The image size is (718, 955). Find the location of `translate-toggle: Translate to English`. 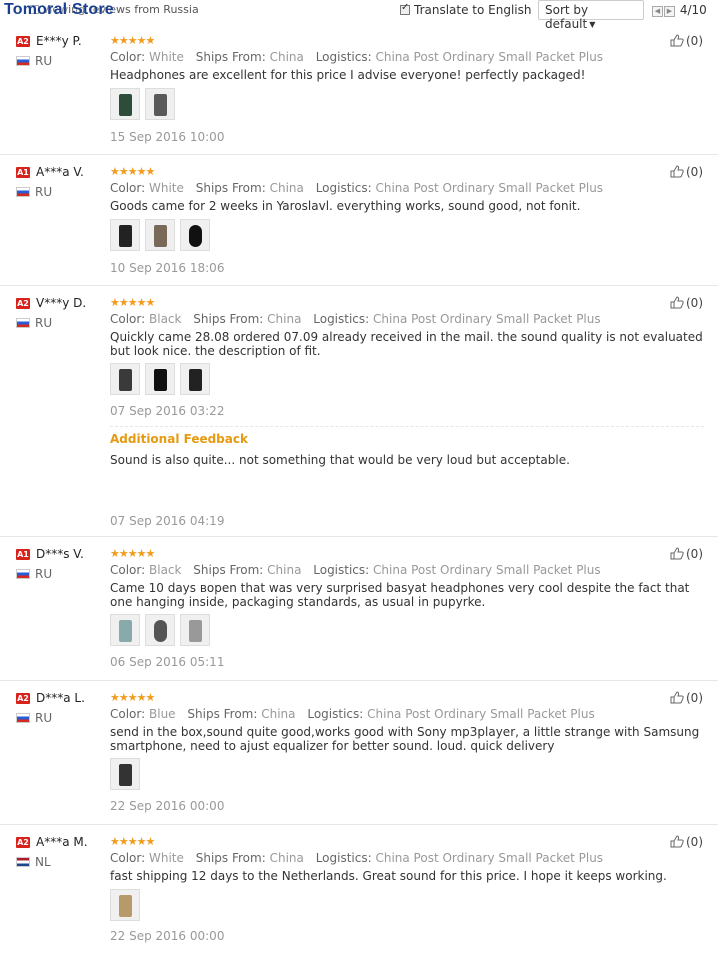

translate-toggle: Translate to English is located at coordinates (466, 9).